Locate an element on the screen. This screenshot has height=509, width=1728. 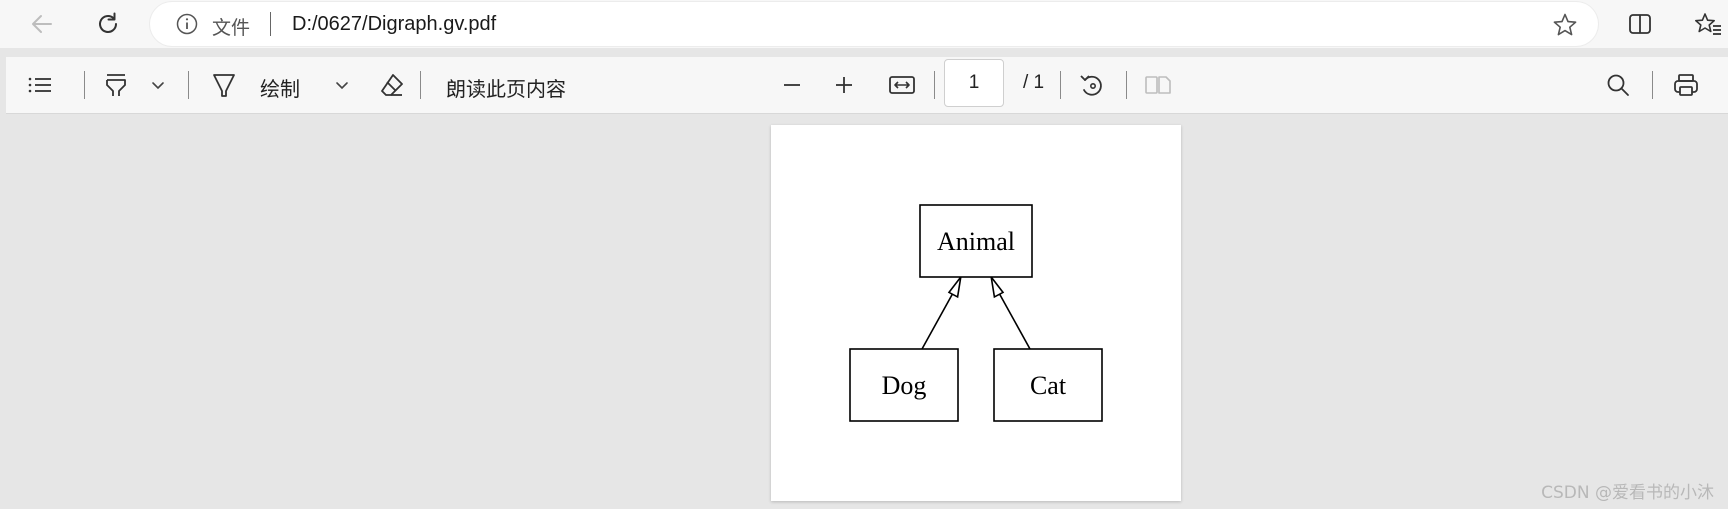
favorite-star-icon is located at coordinates (1565, 25).